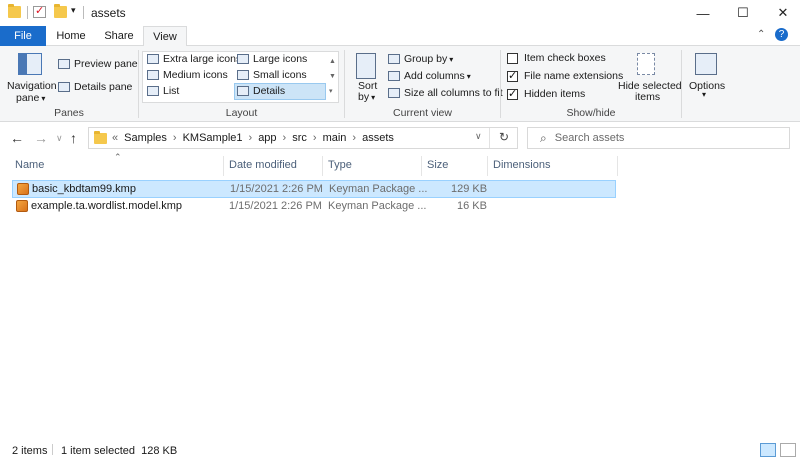  What do you see at coordinates (658, 138) in the screenshot?
I see `search-box: ⌕ Search assets` at bounding box center [658, 138].